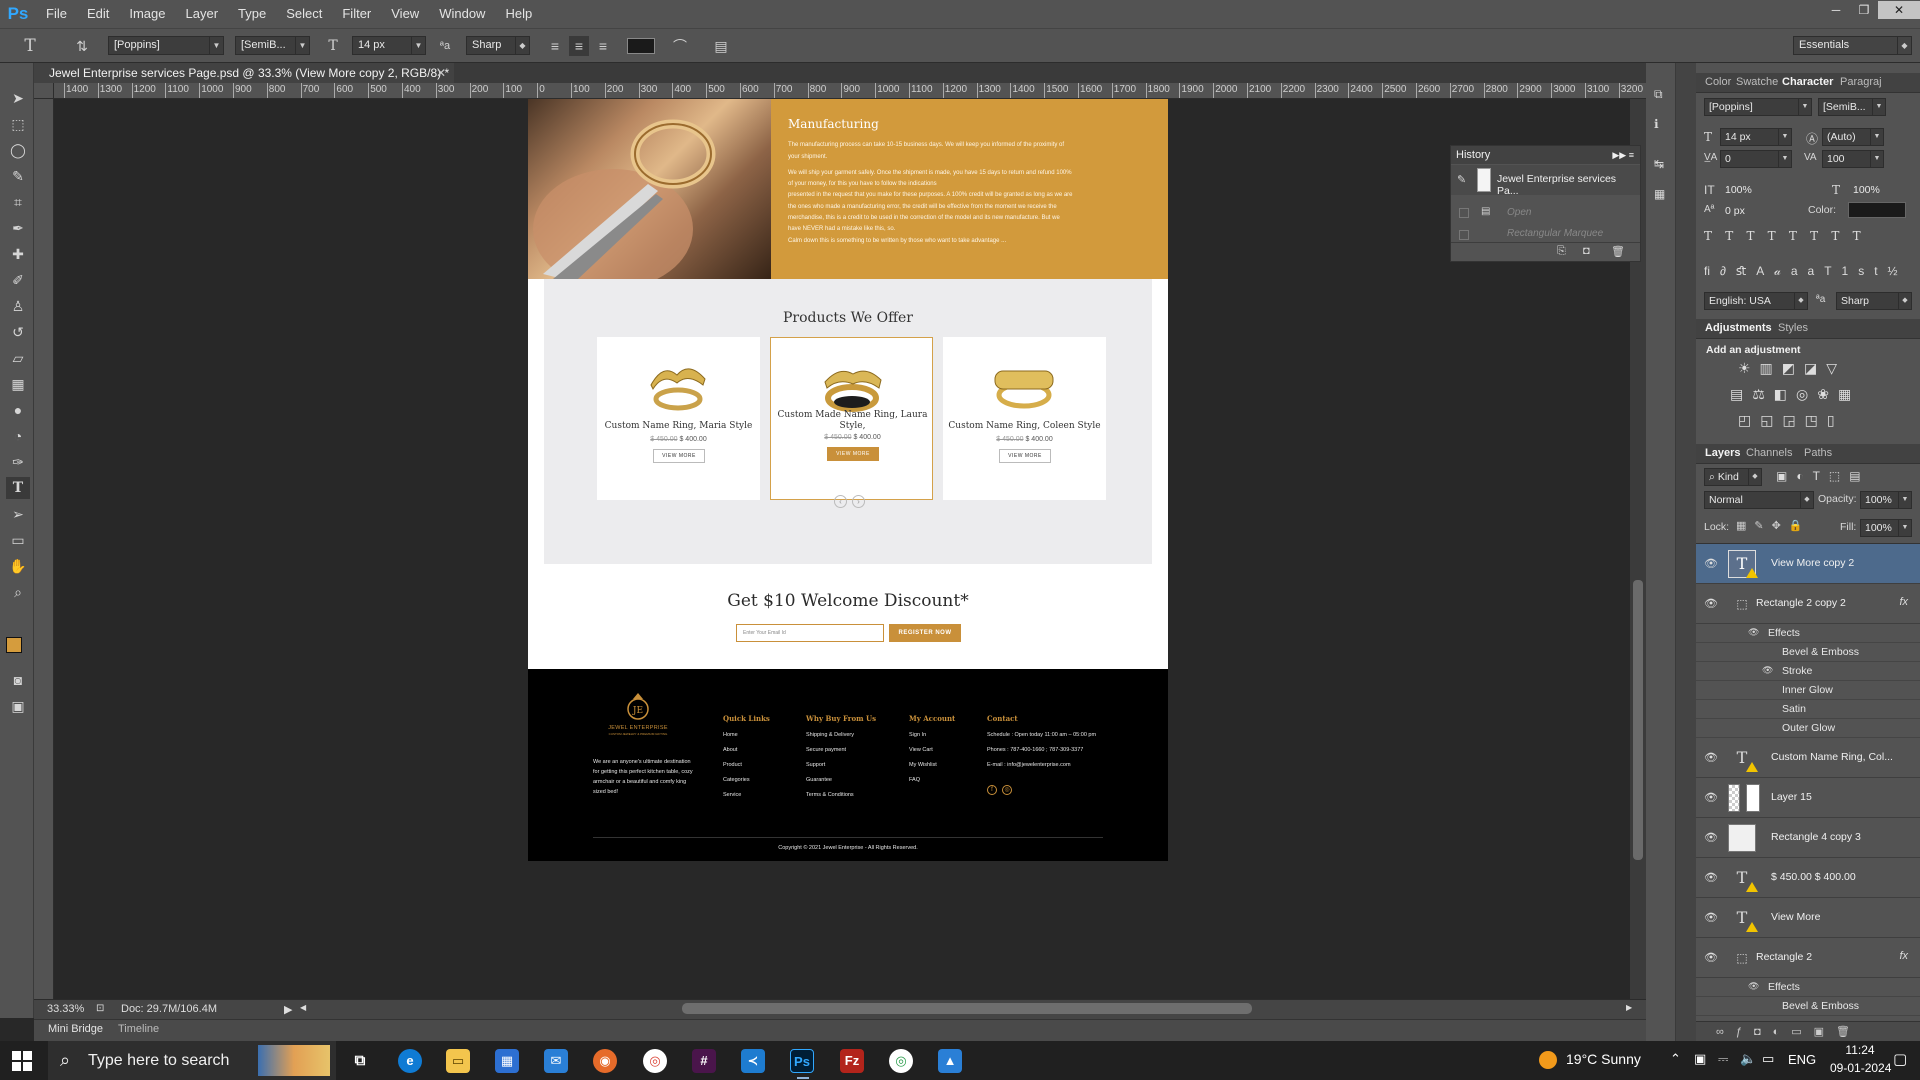 The image size is (1920, 1080). Describe the element at coordinates (192, 1060) in the screenshot. I see `taskbar-search: ⌕ Type here to search` at that location.